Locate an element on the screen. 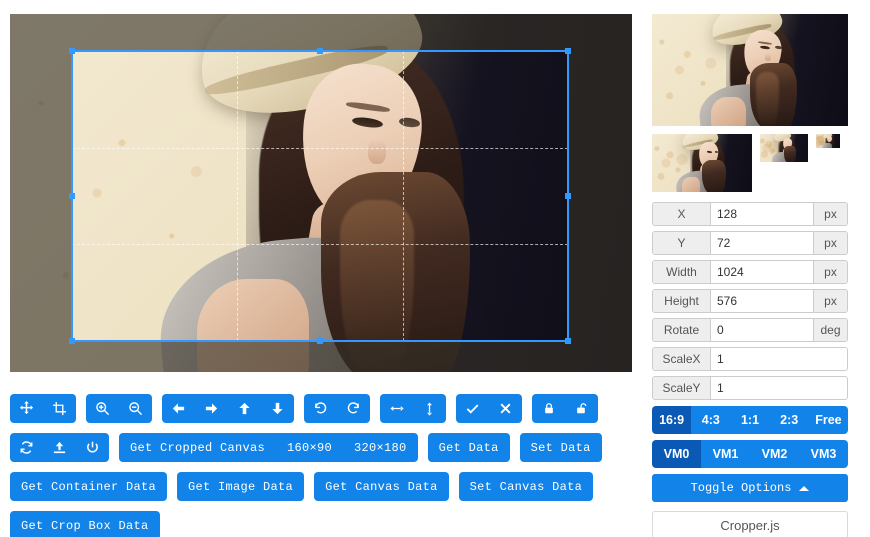 The image size is (870, 537). button-group-session is located at coordinates (59, 447).